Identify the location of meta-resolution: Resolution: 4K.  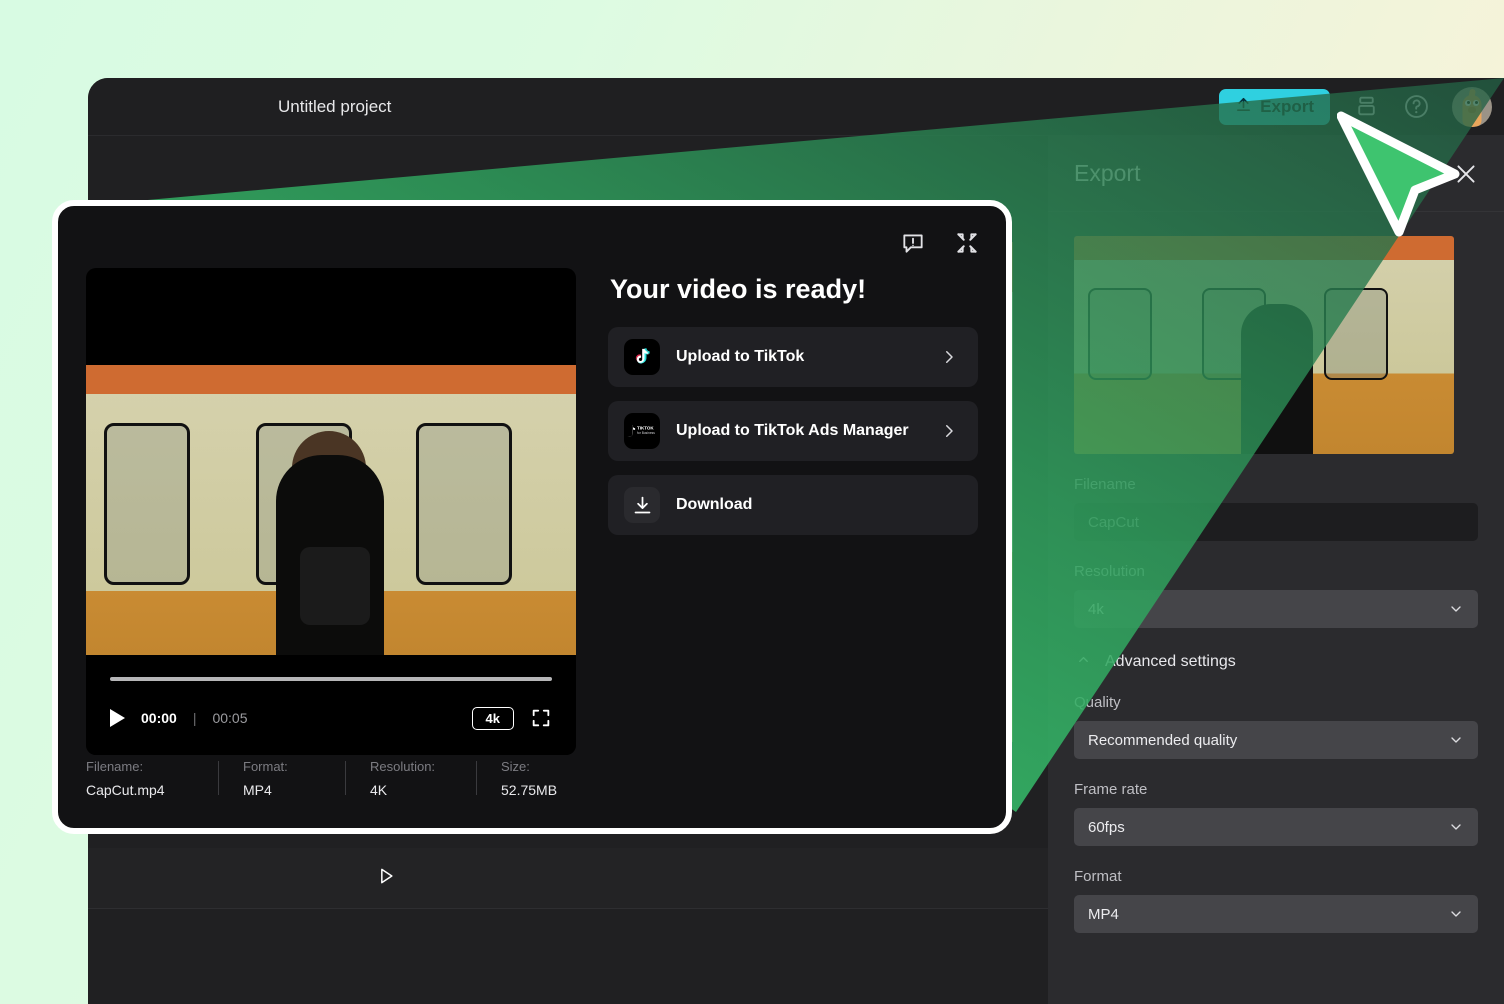
(411, 778).